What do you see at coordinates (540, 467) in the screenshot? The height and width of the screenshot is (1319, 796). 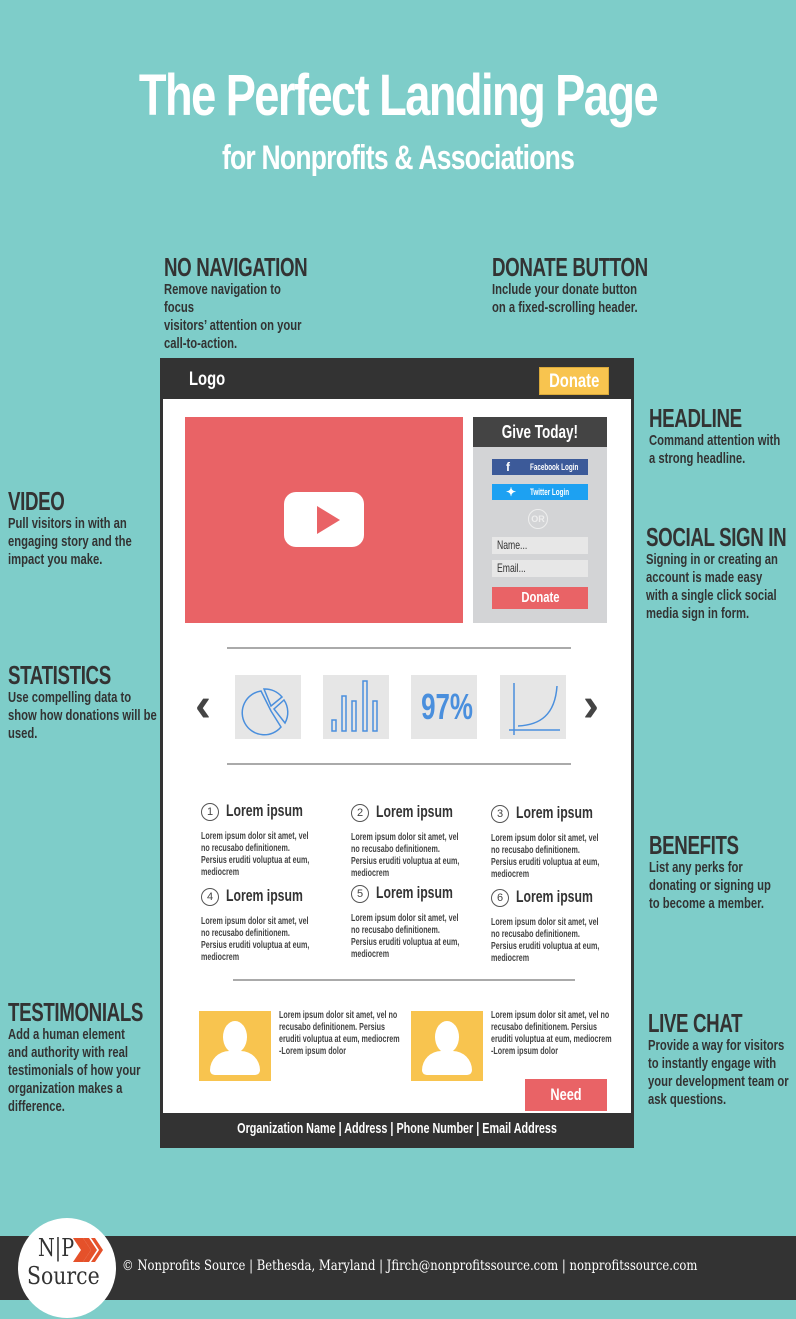 I see `facebook-login-button: f Facebook Login` at bounding box center [540, 467].